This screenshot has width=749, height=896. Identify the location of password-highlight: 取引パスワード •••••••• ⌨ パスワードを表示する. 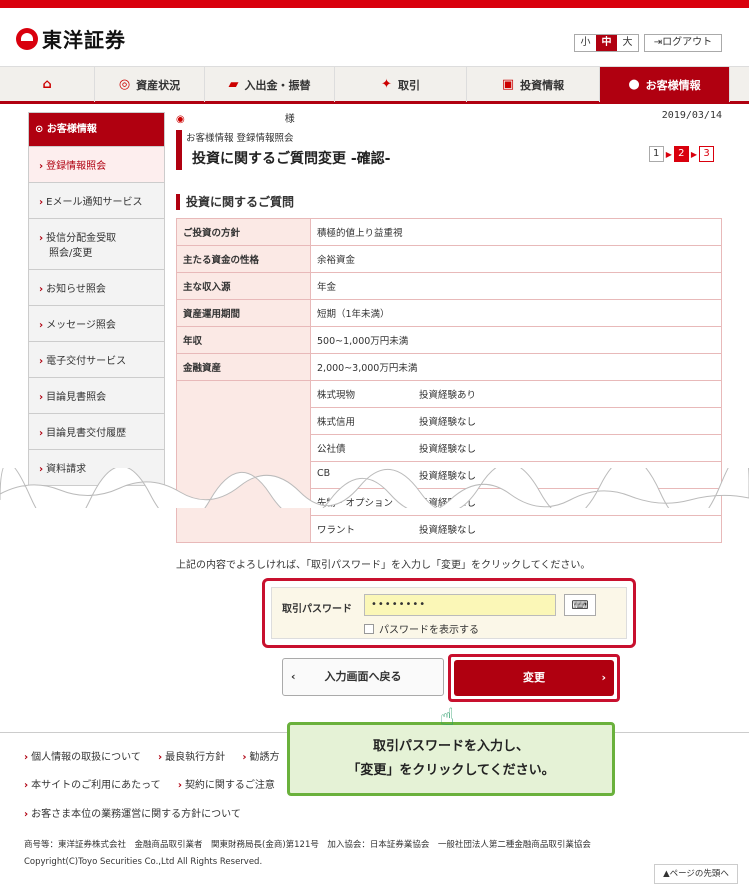
(449, 613).